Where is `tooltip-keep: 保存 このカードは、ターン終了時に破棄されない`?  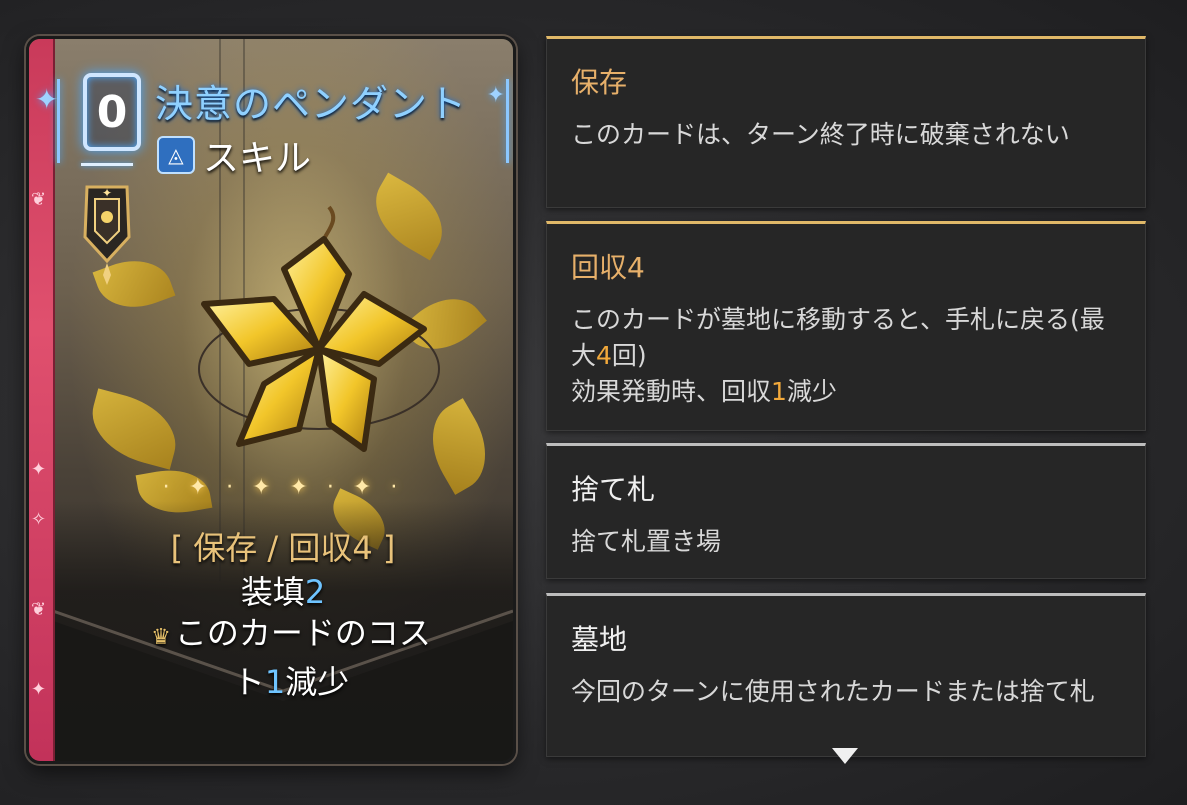 tooltip-keep: 保存 このカードは、ターン終了時に破棄されない is located at coordinates (846, 122).